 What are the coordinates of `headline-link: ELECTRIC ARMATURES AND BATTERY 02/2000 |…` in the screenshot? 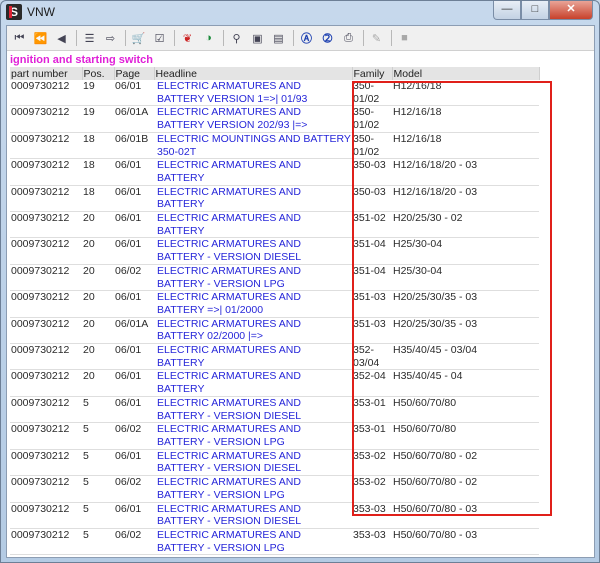 It's located at (253, 331).